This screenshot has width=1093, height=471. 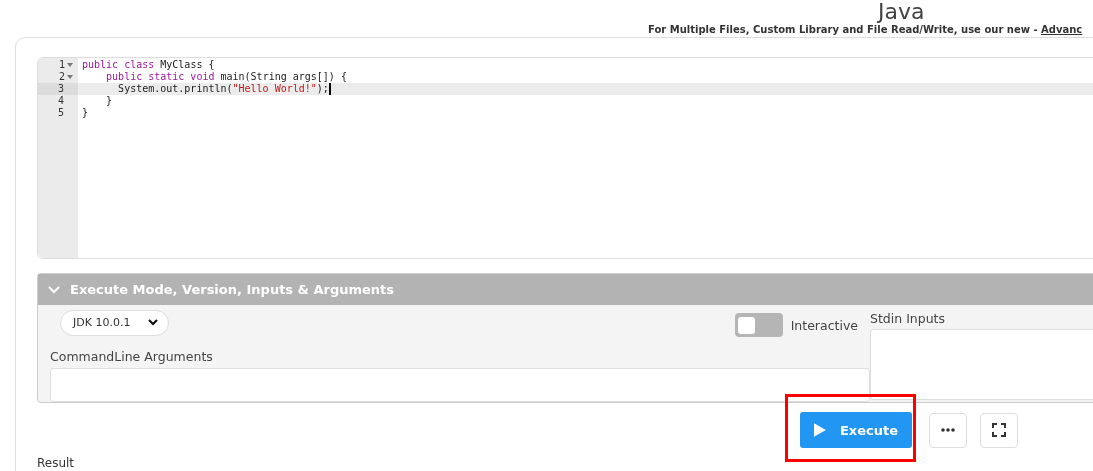 I want to click on line-number: 5, so click(x=60, y=113).